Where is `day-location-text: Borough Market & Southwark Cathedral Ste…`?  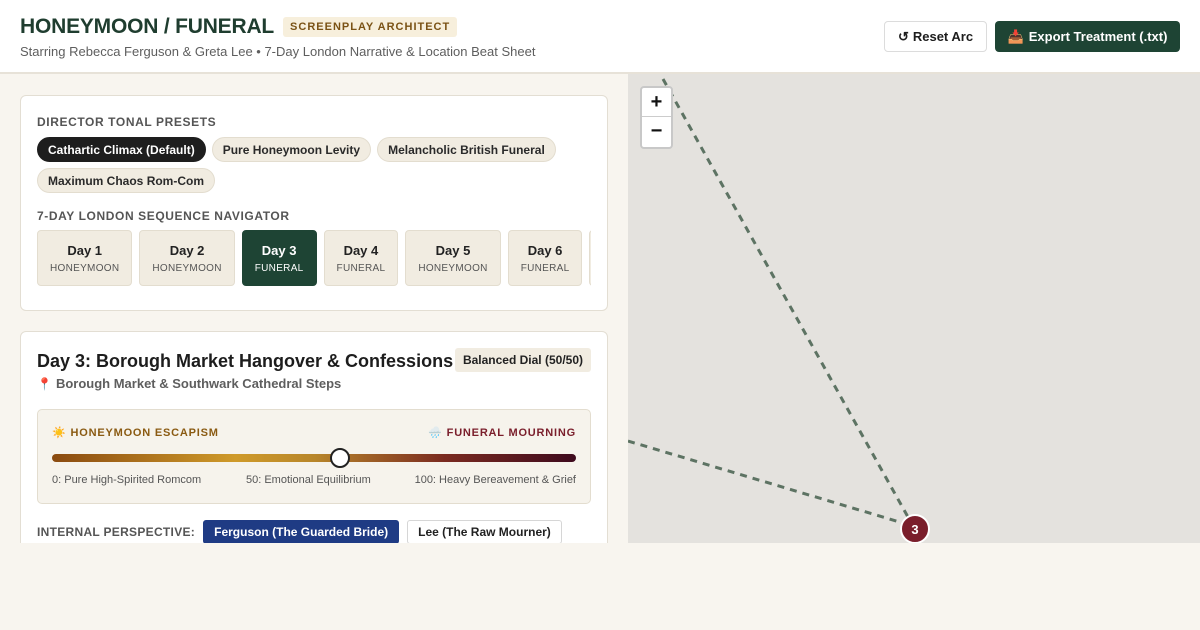
day-location-text: Borough Market & Southwark Cathedral Ste… is located at coordinates (198, 383).